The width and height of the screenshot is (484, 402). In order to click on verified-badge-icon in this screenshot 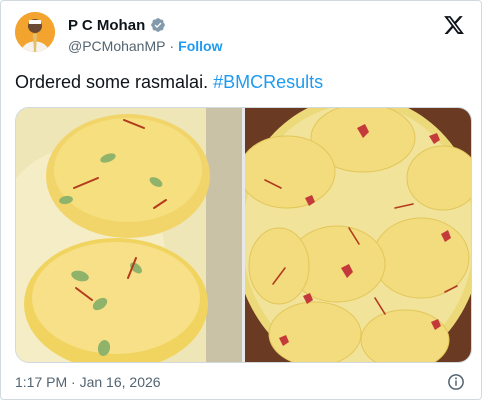, I will do `click(158, 25)`.